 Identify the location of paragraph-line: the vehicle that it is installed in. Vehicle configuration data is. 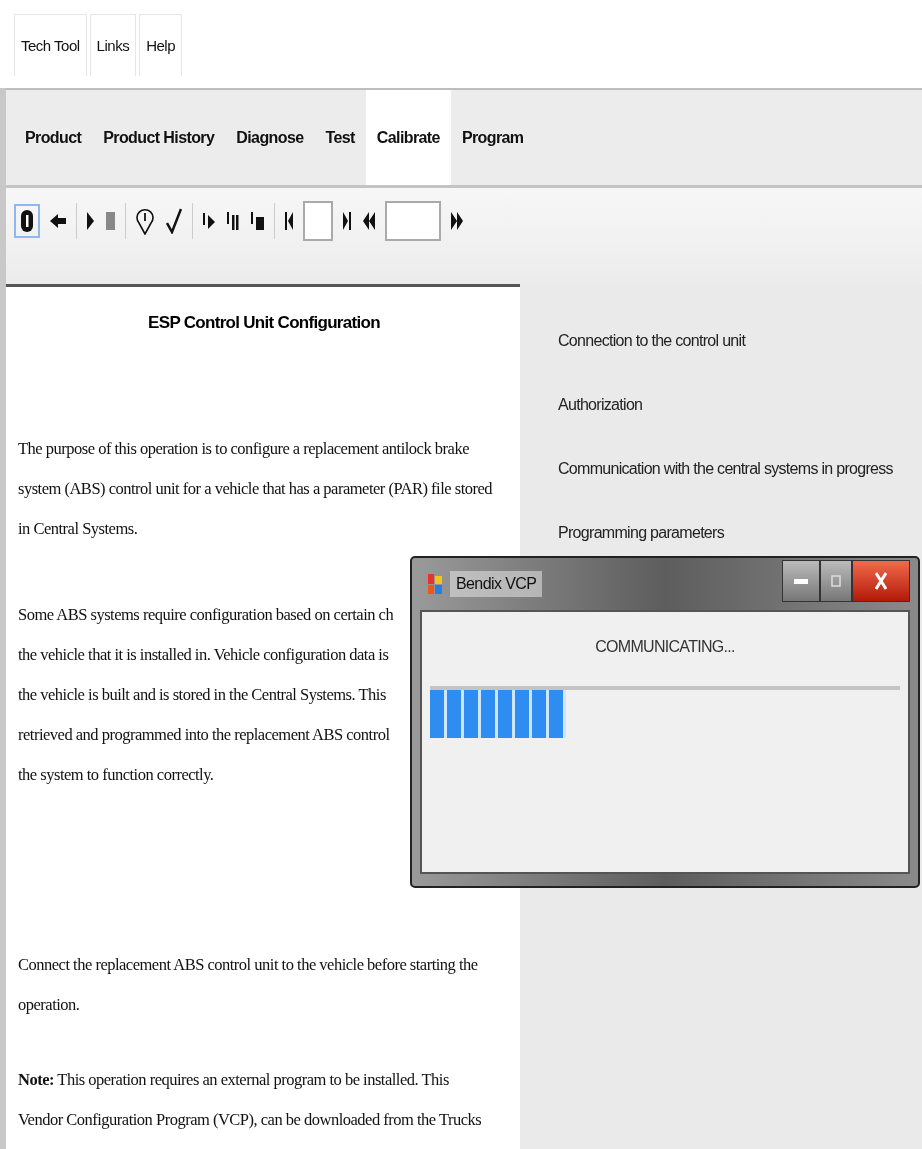
(203, 655).